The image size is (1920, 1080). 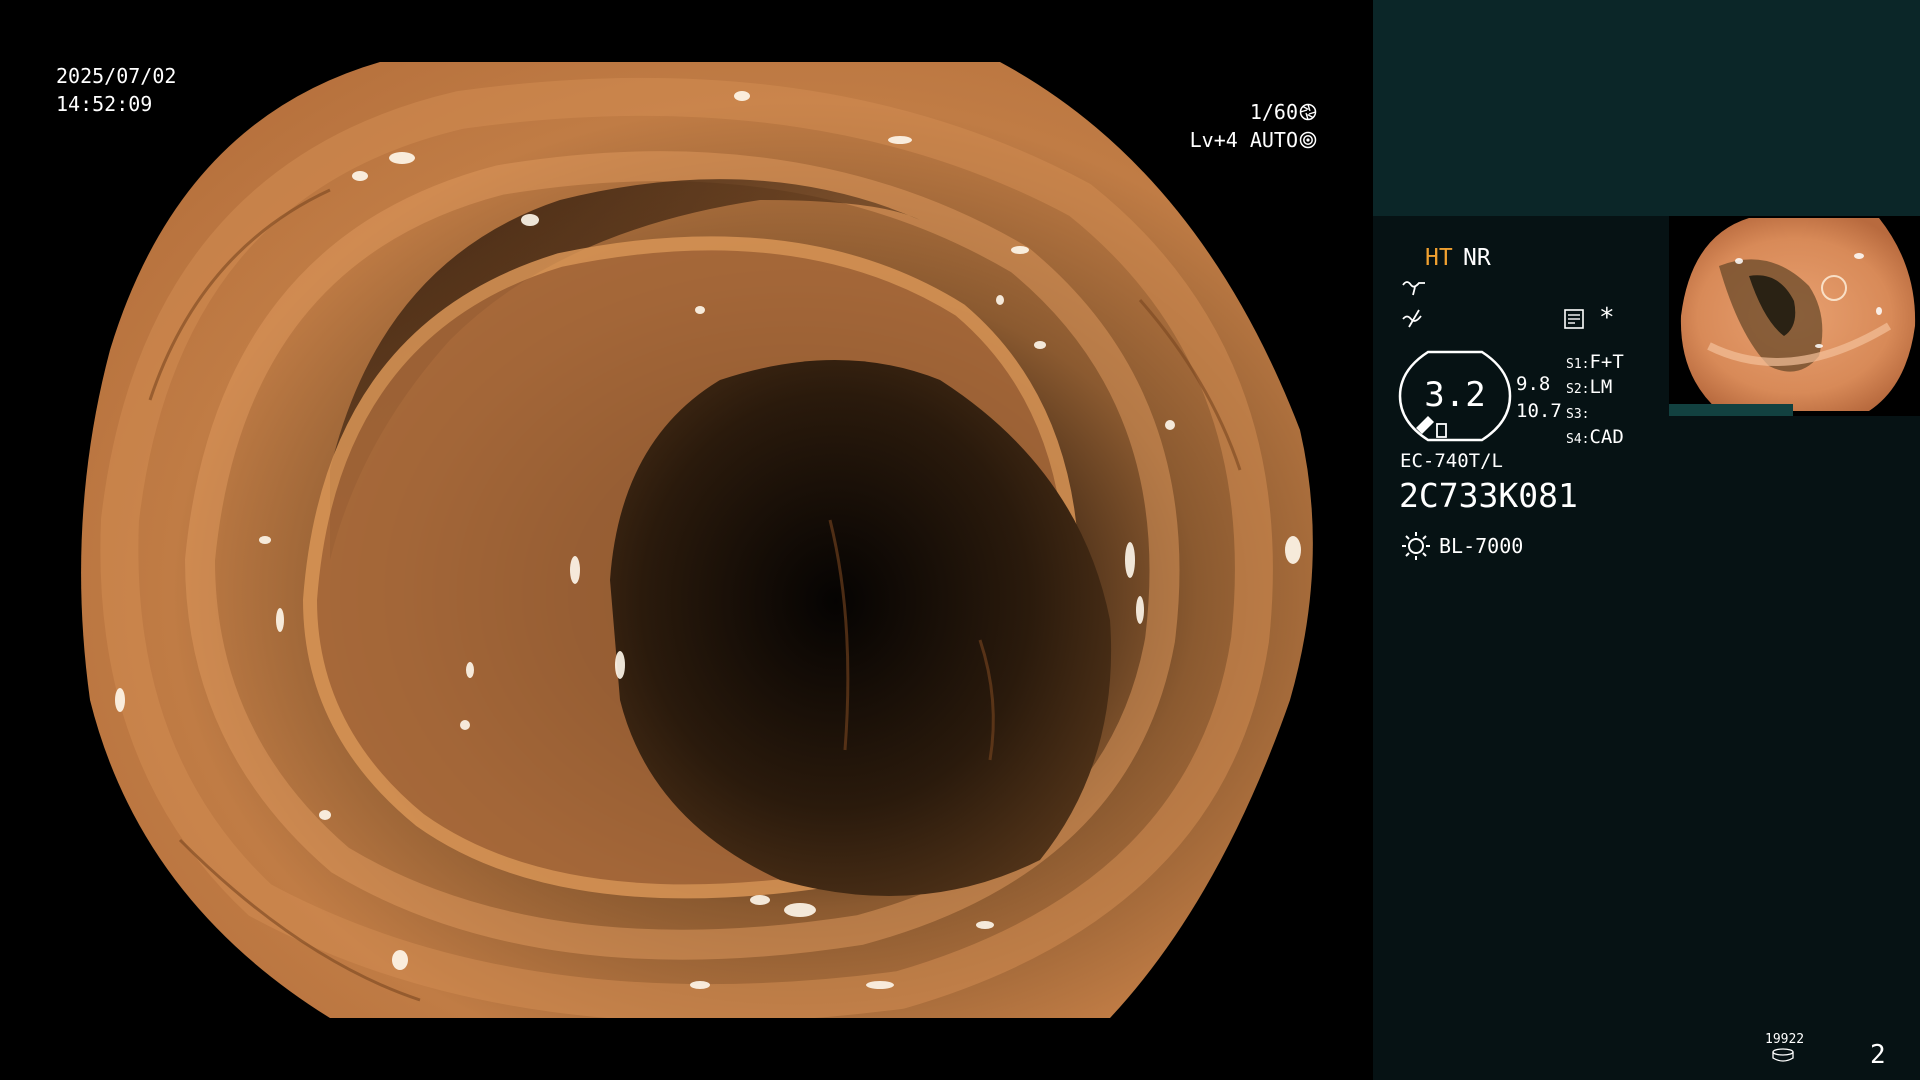 I want to click on switch-key: S3:, so click(x=1578, y=414).